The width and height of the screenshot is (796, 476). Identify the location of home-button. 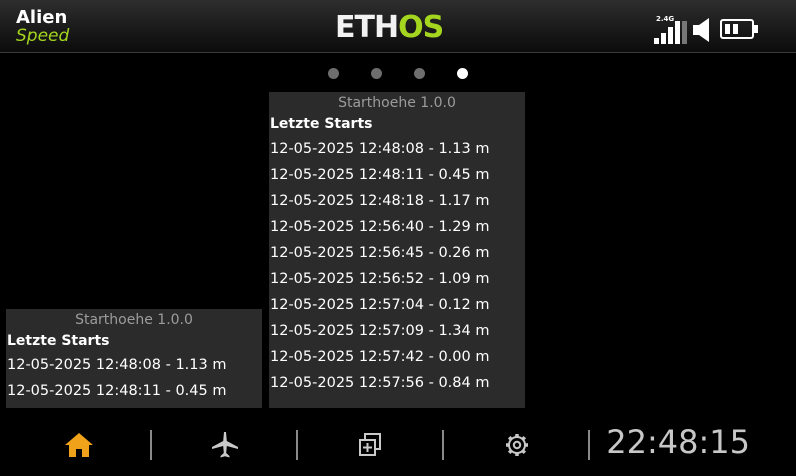
(79, 445).